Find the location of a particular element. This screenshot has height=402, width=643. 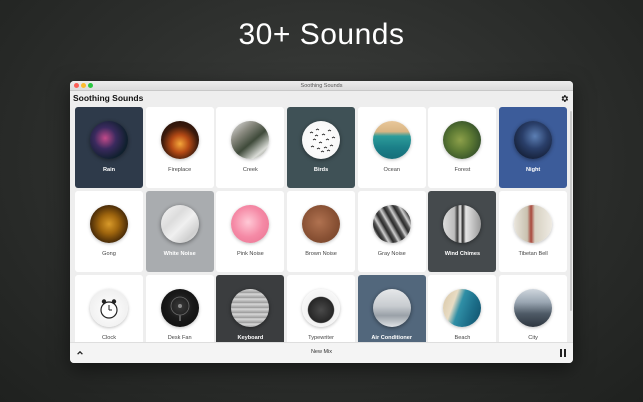

sound-tile-city: City is located at coordinates (533, 309).